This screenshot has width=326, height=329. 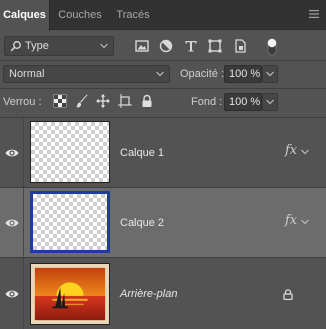 I want to click on opacity-input: 100 %, so click(x=243, y=74).